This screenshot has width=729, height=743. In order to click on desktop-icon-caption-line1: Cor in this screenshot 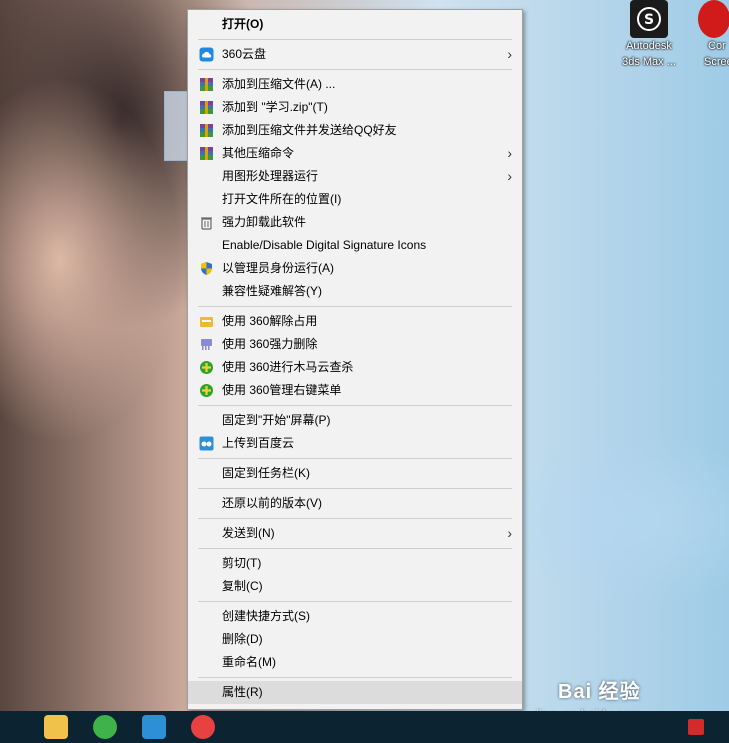, I will do `click(717, 46)`.